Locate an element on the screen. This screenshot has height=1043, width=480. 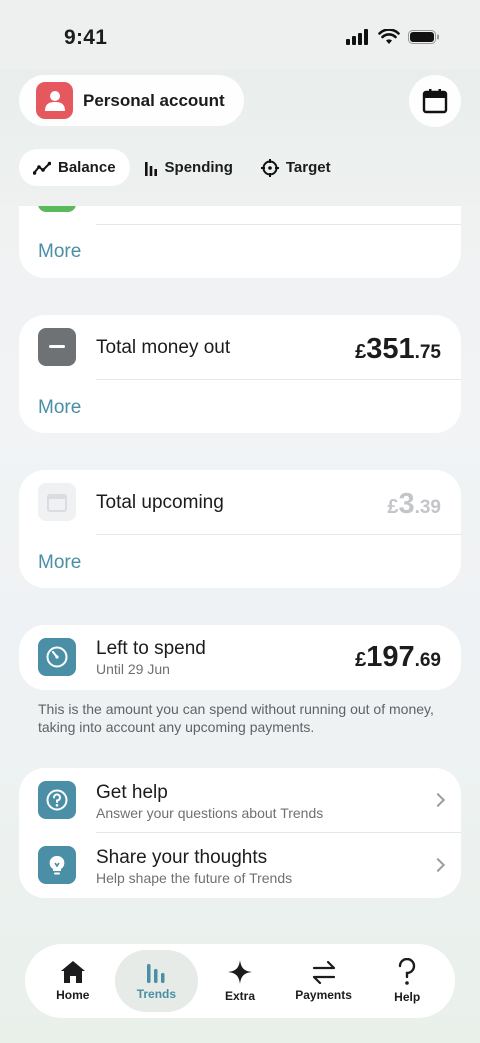
tab-label: Spending is located at coordinates (198, 167).